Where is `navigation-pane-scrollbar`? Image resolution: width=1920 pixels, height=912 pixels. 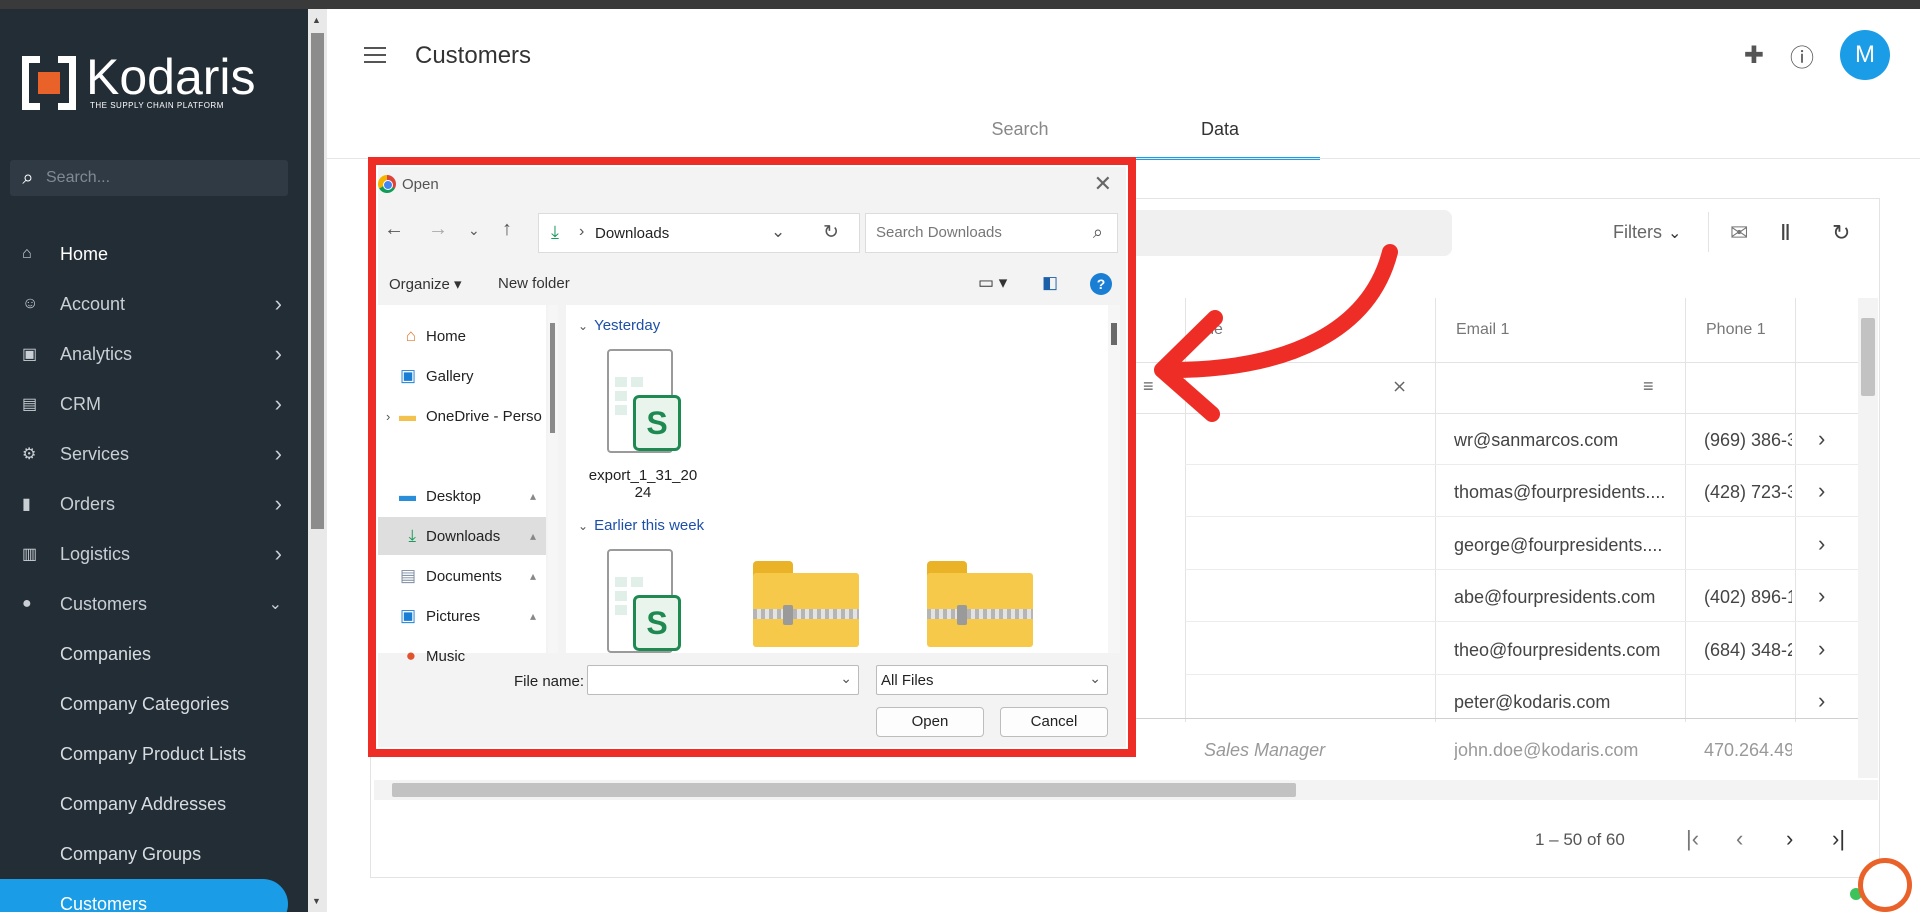
navigation-pane-scrollbar is located at coordinates (553, 479).